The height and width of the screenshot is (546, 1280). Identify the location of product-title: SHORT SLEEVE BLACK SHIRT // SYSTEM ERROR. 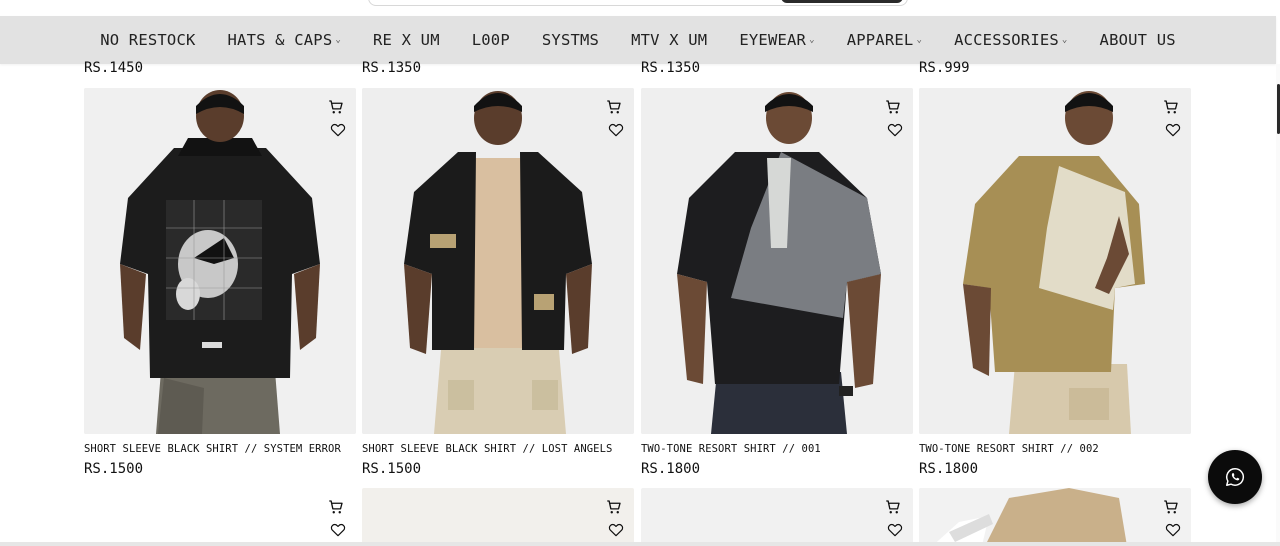
(212, 449).